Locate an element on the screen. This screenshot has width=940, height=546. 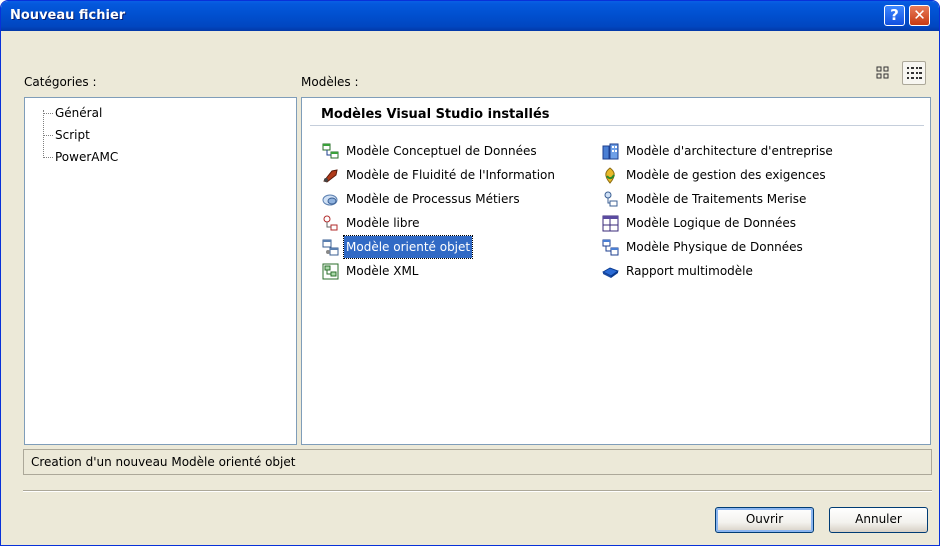
list-view-toggle is located at coordinates (914, 73).